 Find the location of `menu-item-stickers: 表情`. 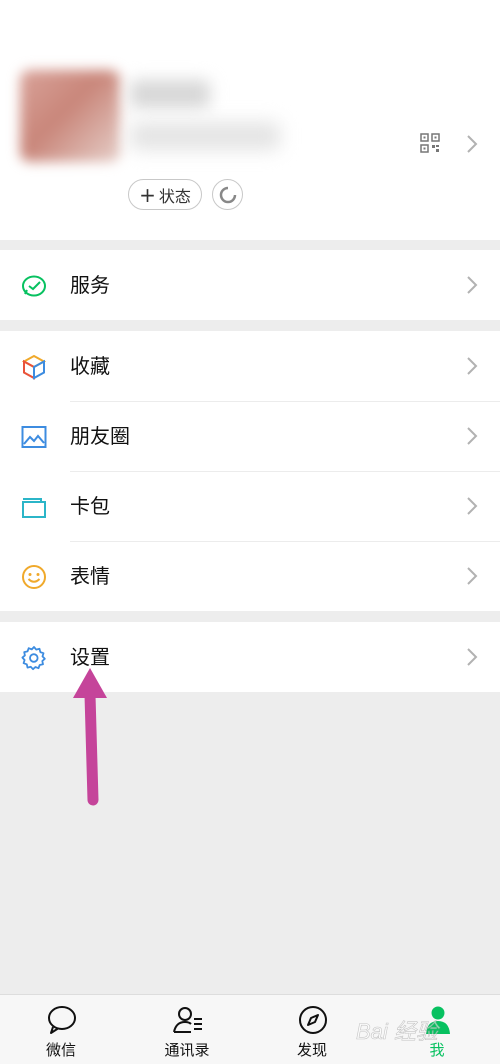

menu-item-stickers: 表情 is located at coordinates (250, 576).